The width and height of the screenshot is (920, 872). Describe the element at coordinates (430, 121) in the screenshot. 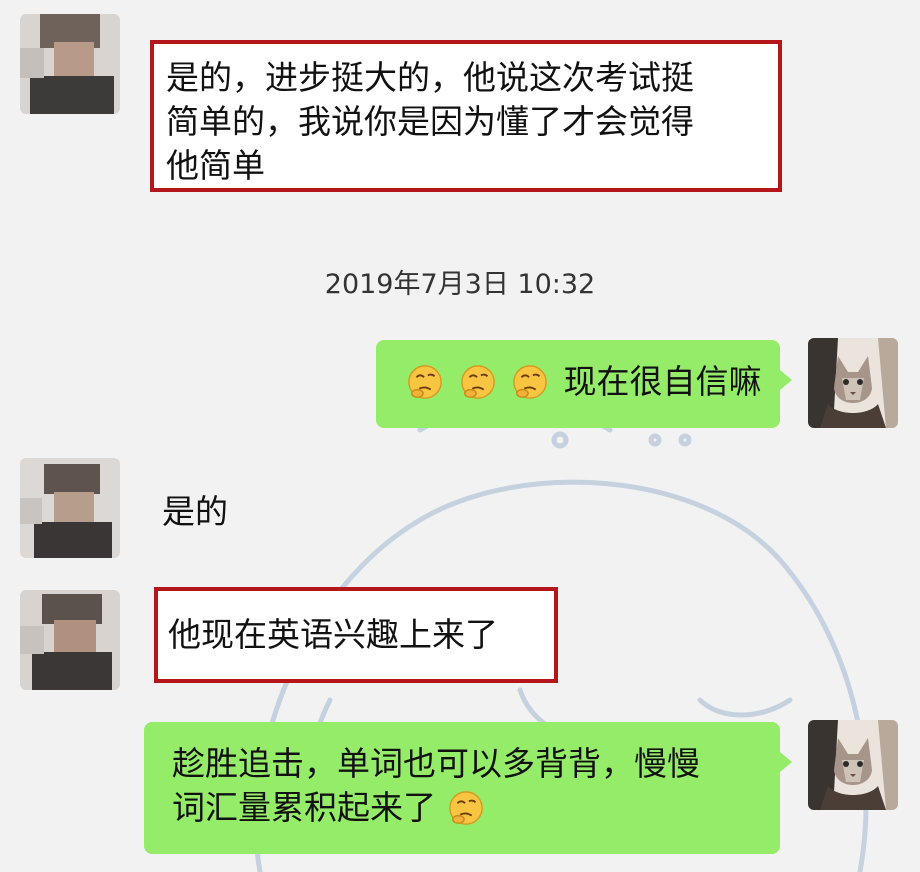

I see `message-text-line: 简单的，我说你是因为懂了才会觉得` at that location.